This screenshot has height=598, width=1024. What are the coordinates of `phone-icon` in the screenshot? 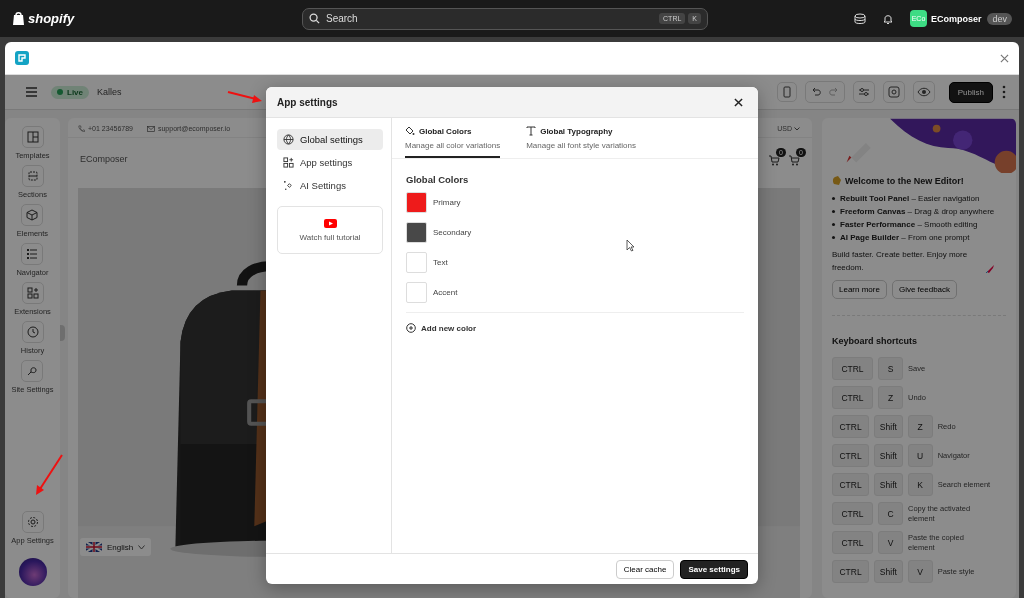 It's located at (81, 128).